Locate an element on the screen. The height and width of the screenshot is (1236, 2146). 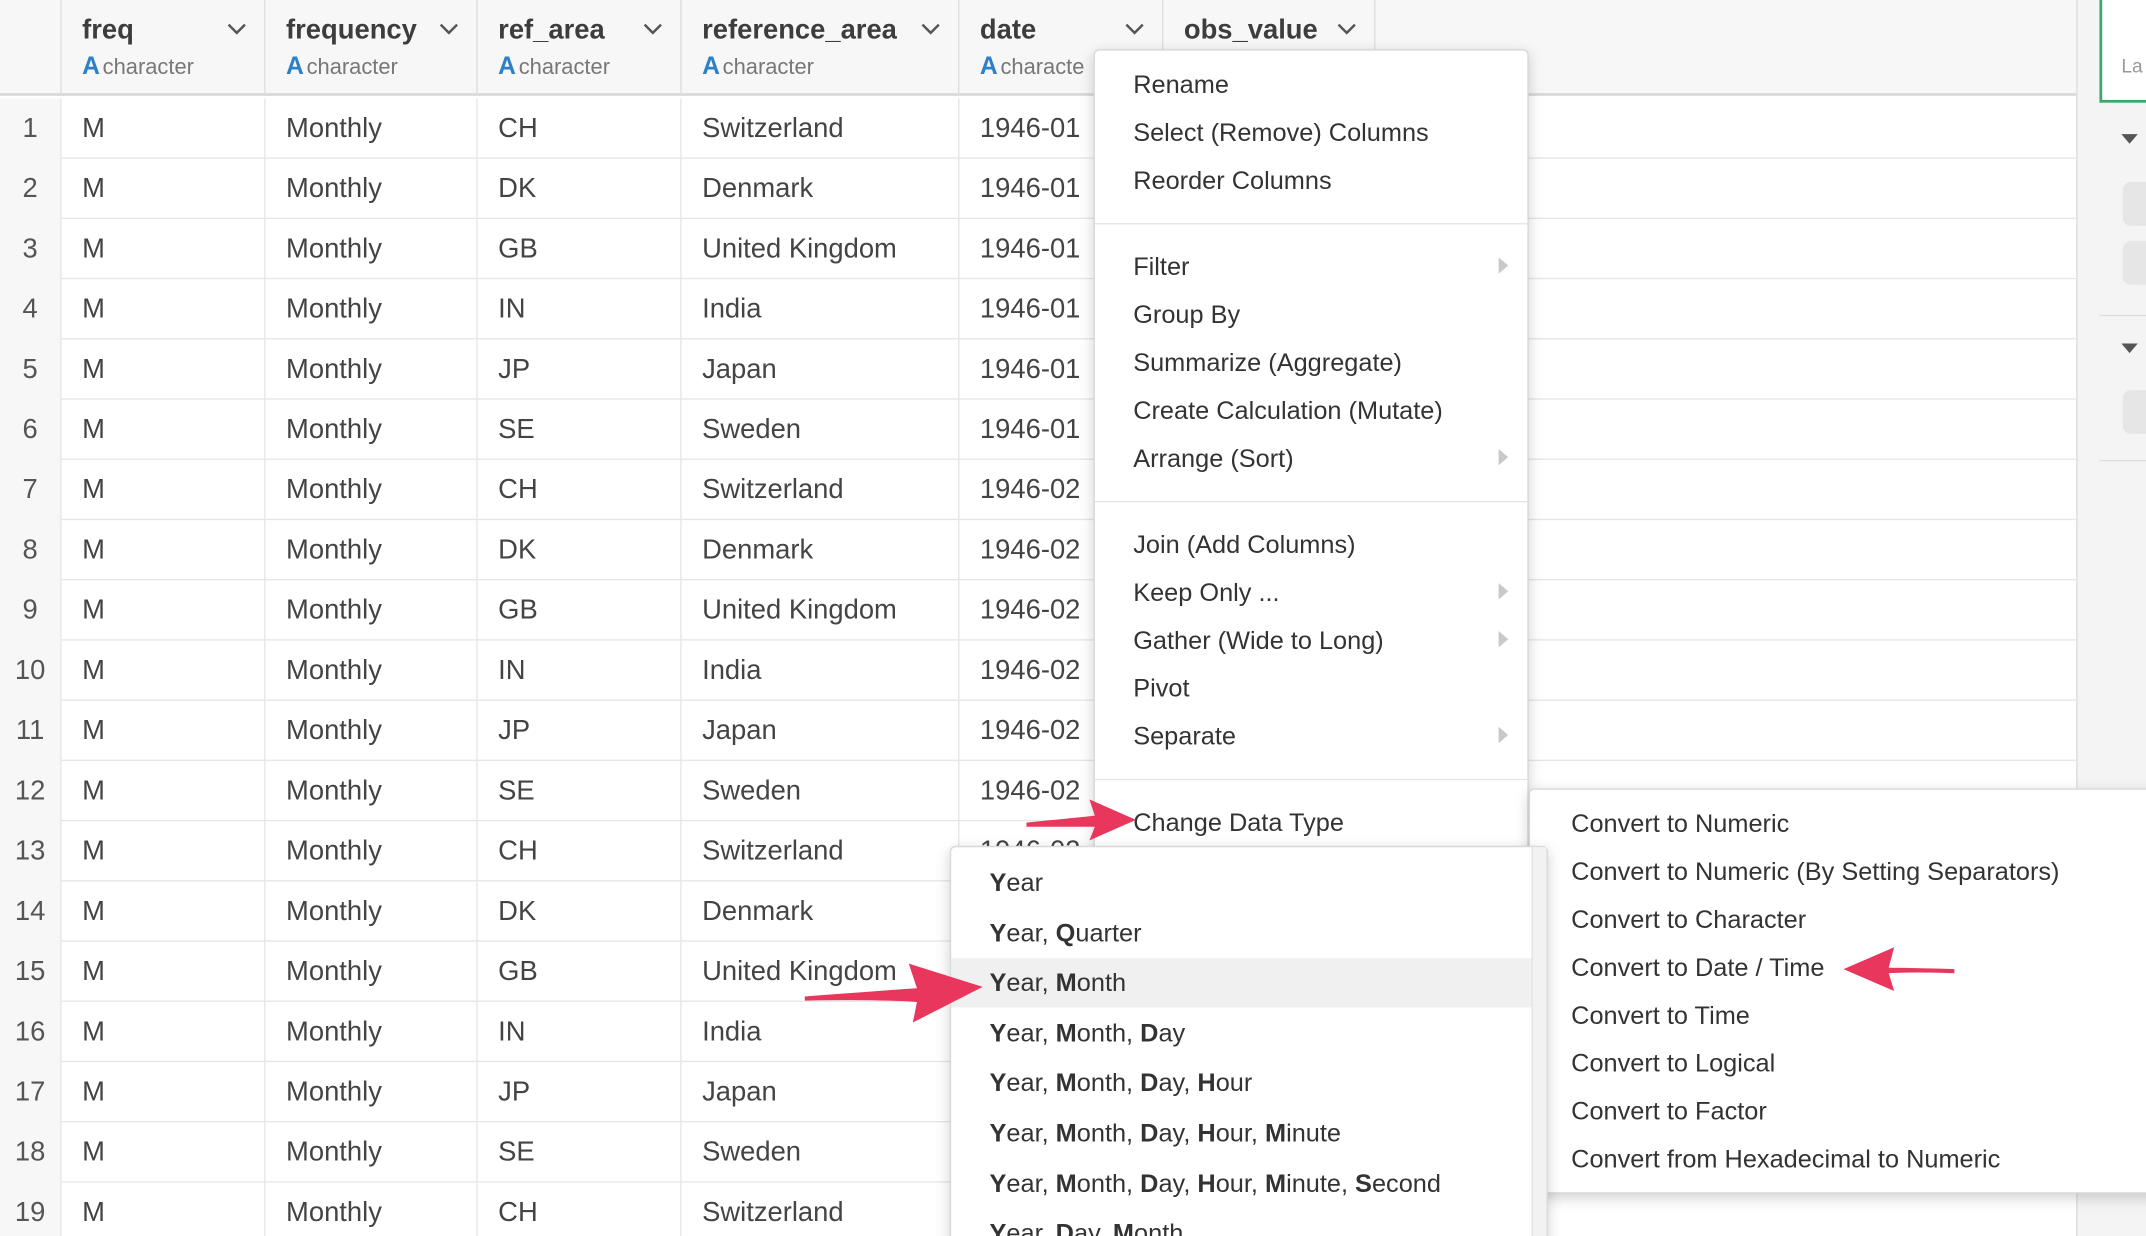
annotation-arrows is located at coordinates (1379, 911).